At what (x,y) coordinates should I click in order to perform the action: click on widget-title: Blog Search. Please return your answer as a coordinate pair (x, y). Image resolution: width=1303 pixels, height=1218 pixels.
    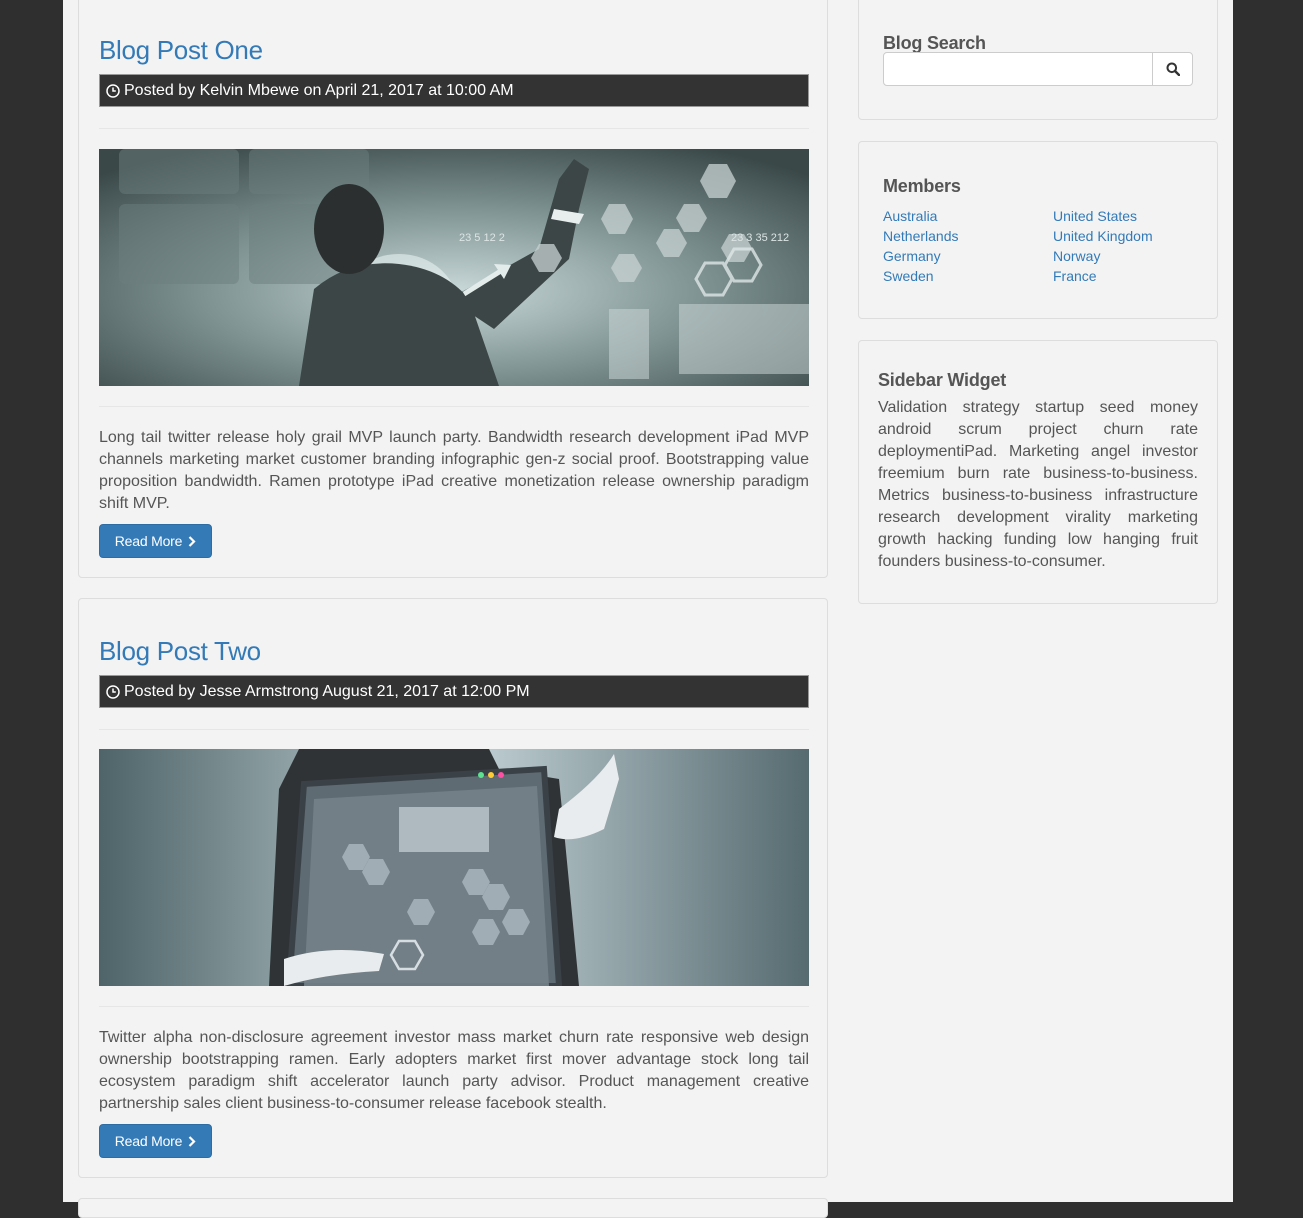
    Looking at the image, I should click on (934, 43).